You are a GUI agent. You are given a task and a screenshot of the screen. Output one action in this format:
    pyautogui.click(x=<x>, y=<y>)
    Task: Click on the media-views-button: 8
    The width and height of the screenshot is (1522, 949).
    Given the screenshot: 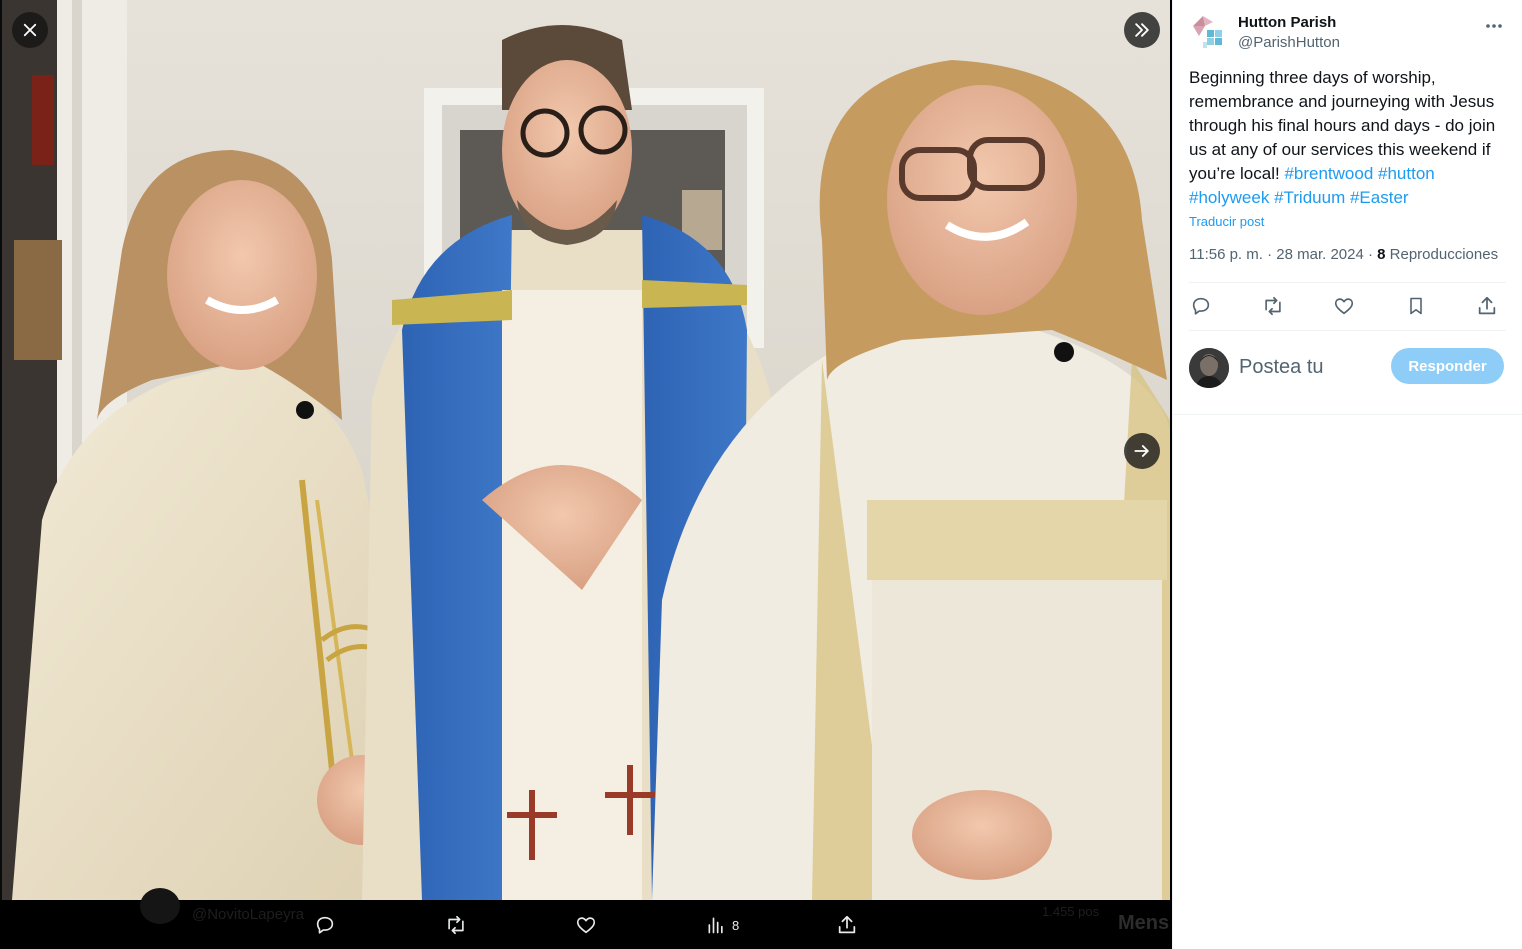 What is the action you would take?
    pyautogui.click(x=722, y=925)
    